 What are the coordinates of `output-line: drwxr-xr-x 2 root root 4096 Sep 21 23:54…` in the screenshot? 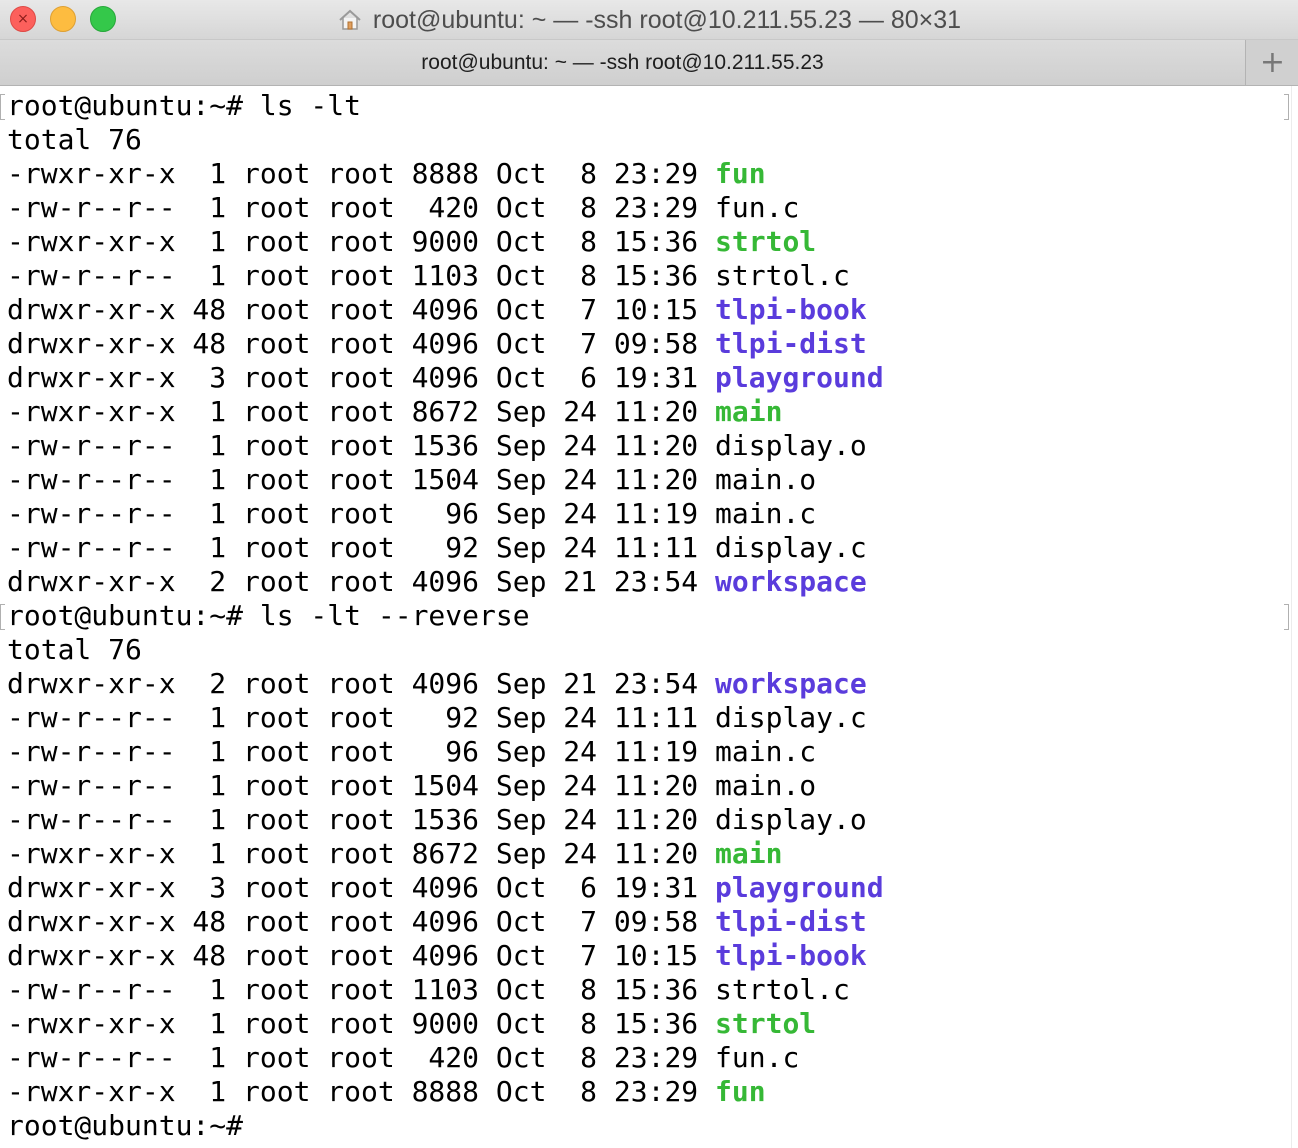 It's located at (445, 684).